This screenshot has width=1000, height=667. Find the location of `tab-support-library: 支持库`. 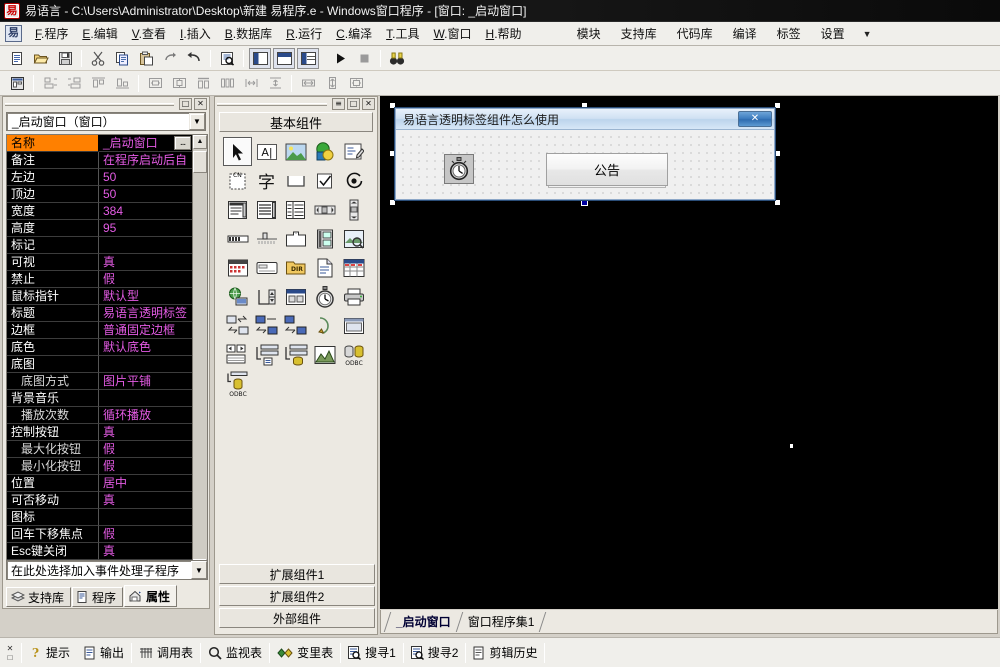

tab-support-library: 支持库 is located at coordinates (39, 597).